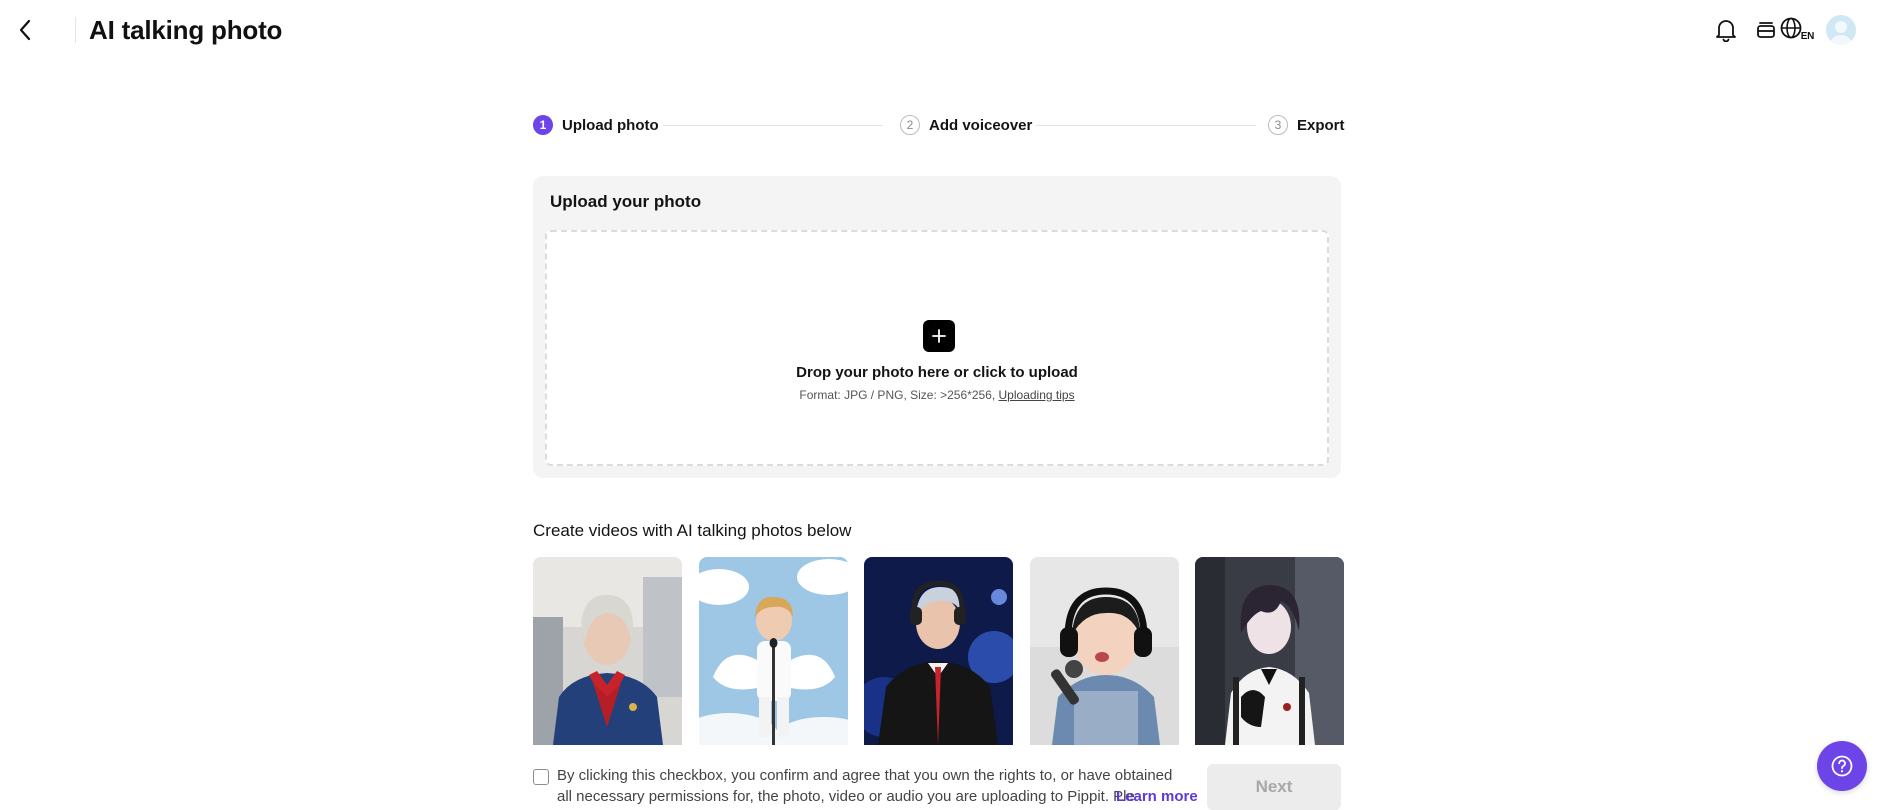 The height and width of the screenshot is (810, 1882). I want to click on learn-more-link: Learn more, so click(1157, 796).